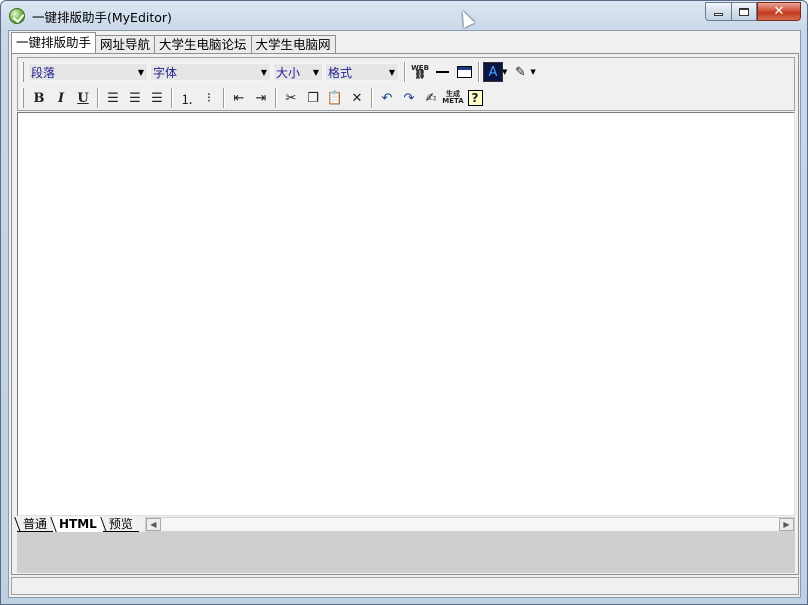 This screenshot has height=605, width=808. I want to click on ordered-list-icon: ⒈, so click(187, 100).